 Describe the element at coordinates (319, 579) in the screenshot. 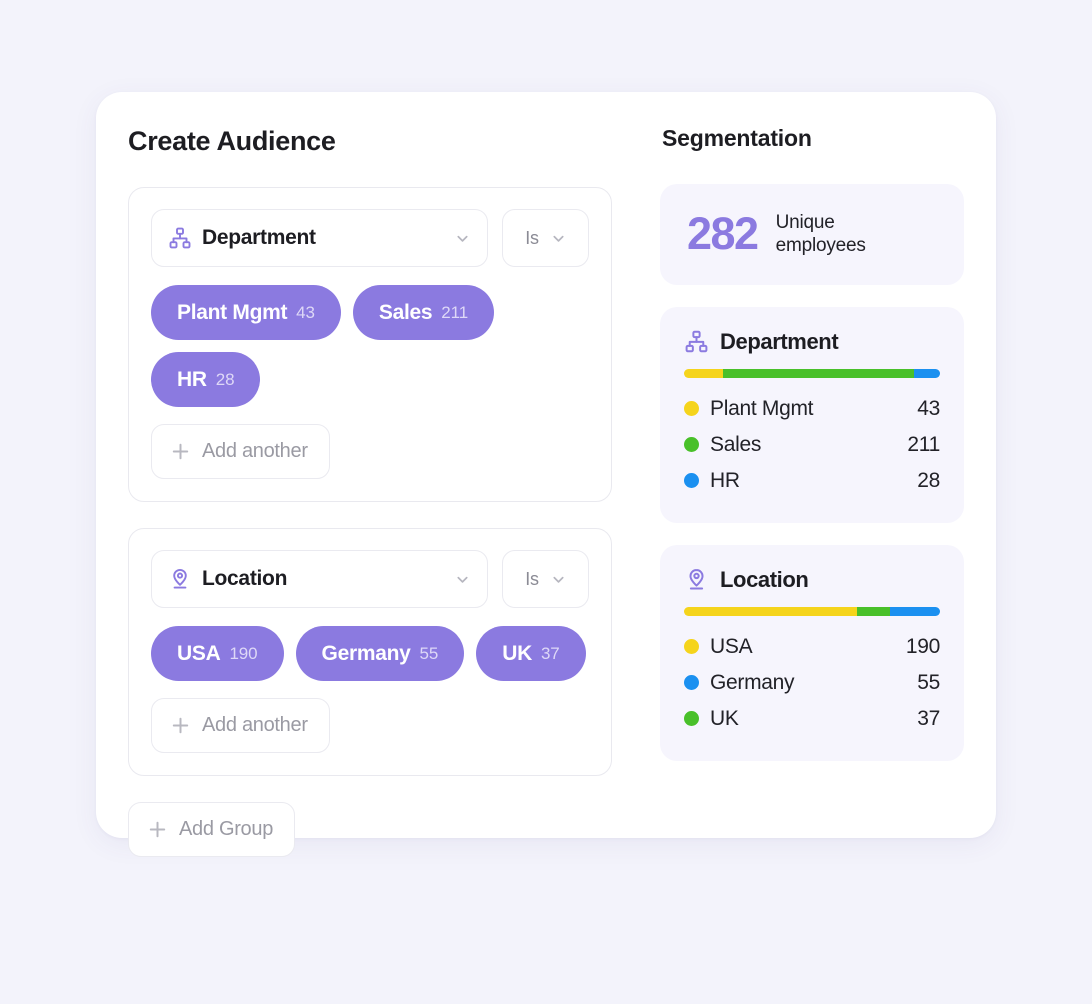

I see `field-select-location: Location` at that location.